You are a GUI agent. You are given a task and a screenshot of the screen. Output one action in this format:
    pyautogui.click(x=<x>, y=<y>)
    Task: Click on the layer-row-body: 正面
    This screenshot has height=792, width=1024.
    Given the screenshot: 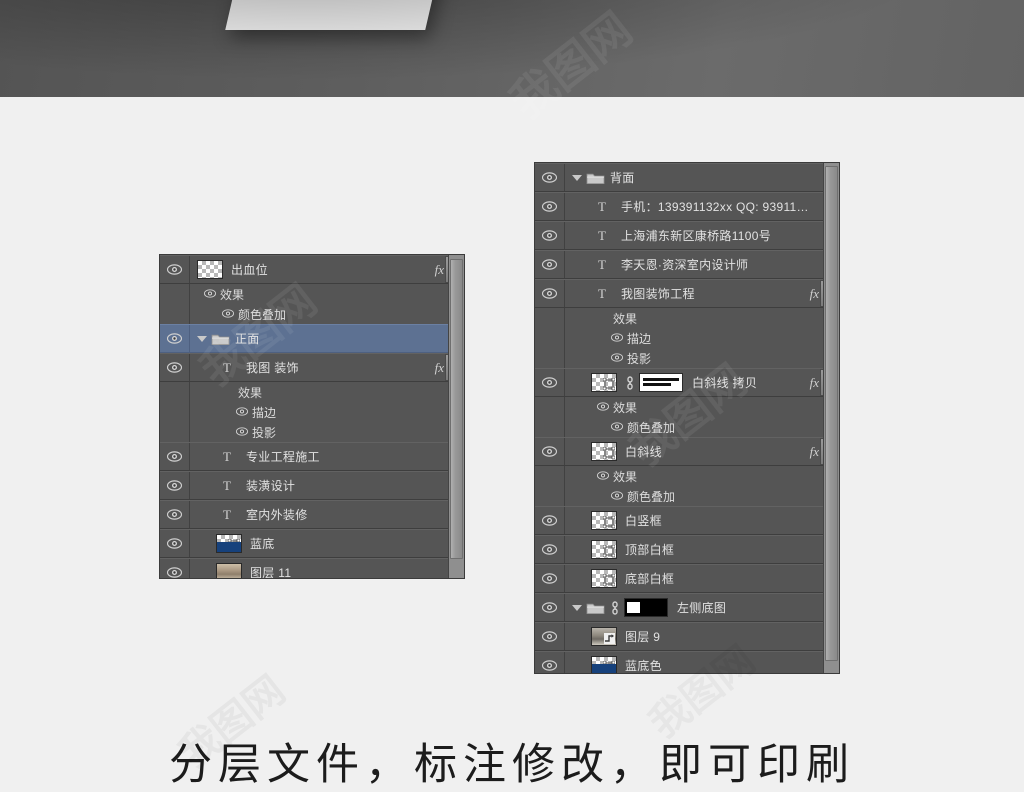 What is the action you would take?
    pyautogui.click(x=327, y=338)
    